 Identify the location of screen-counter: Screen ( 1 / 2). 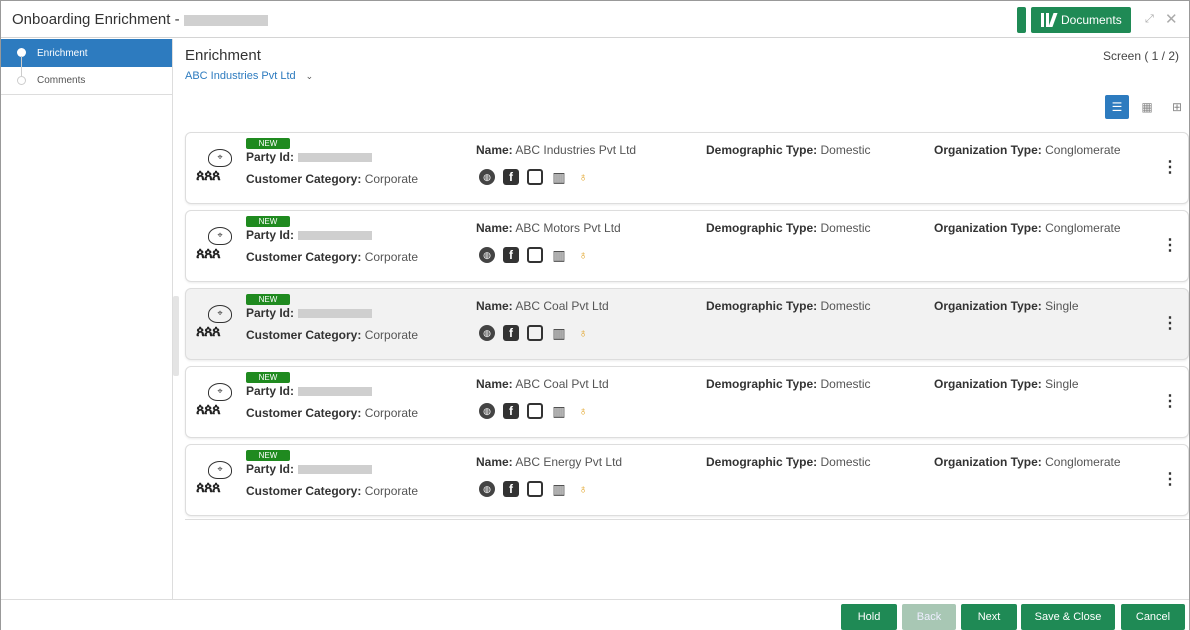
(1140, 56).